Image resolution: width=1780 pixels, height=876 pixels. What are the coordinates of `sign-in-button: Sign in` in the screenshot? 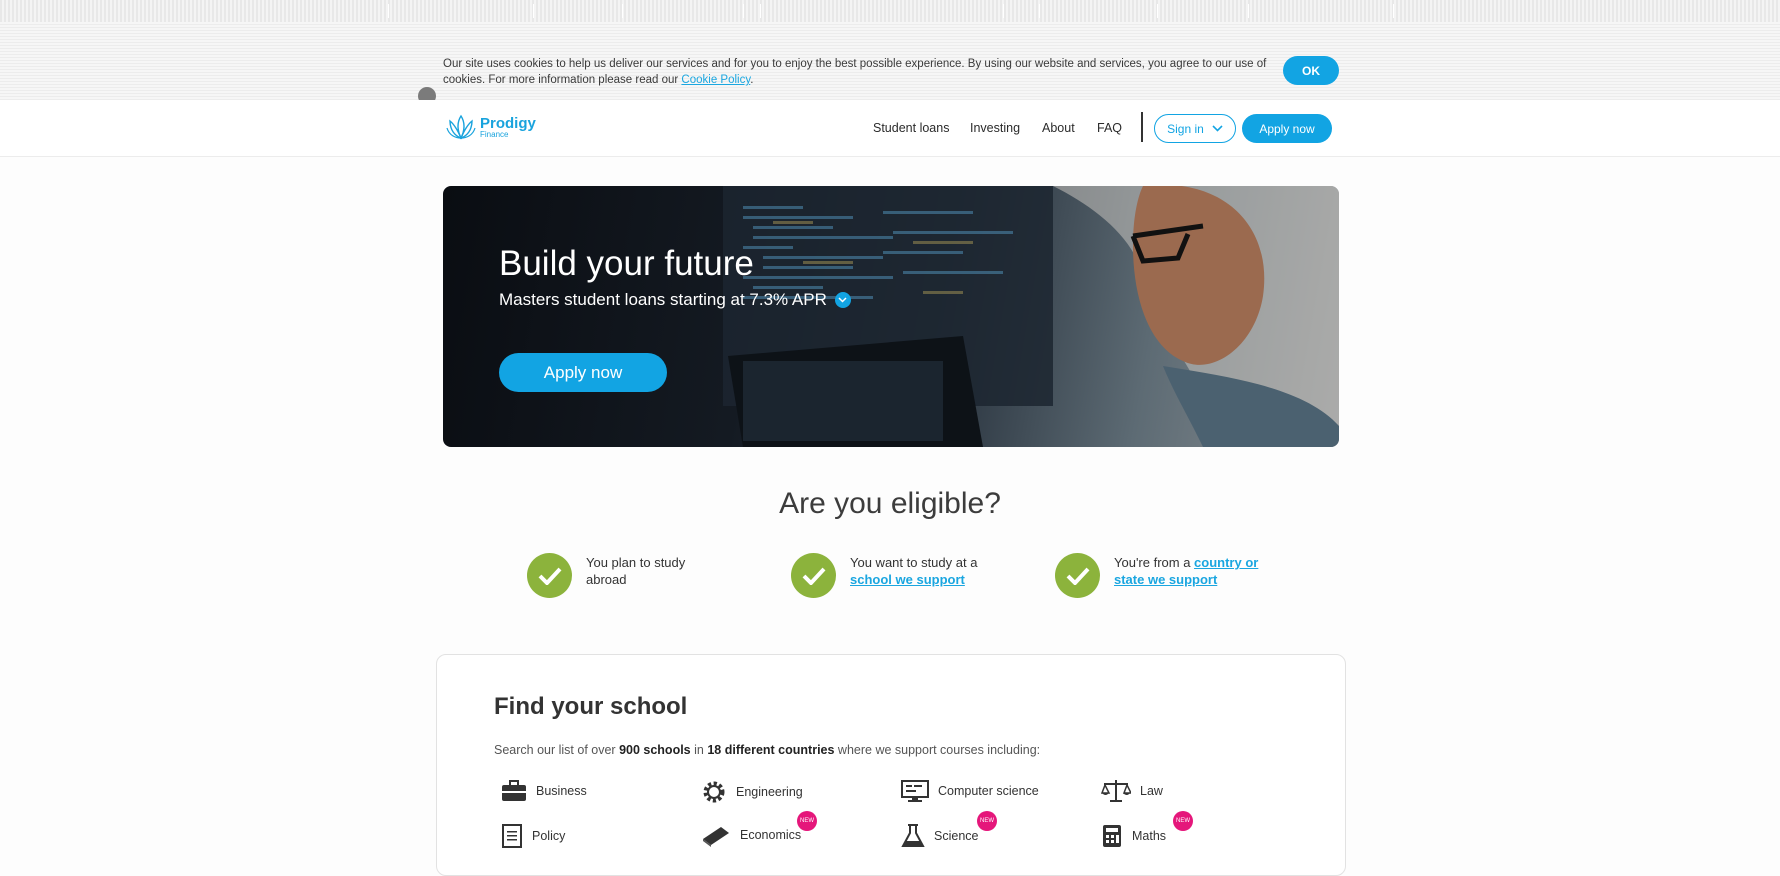 It's located at (1195, 128).